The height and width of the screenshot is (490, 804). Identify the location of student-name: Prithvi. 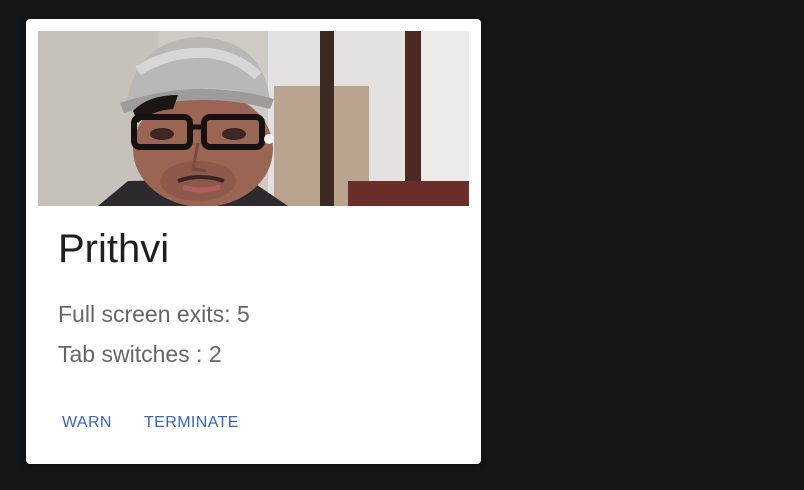
(114, 249).